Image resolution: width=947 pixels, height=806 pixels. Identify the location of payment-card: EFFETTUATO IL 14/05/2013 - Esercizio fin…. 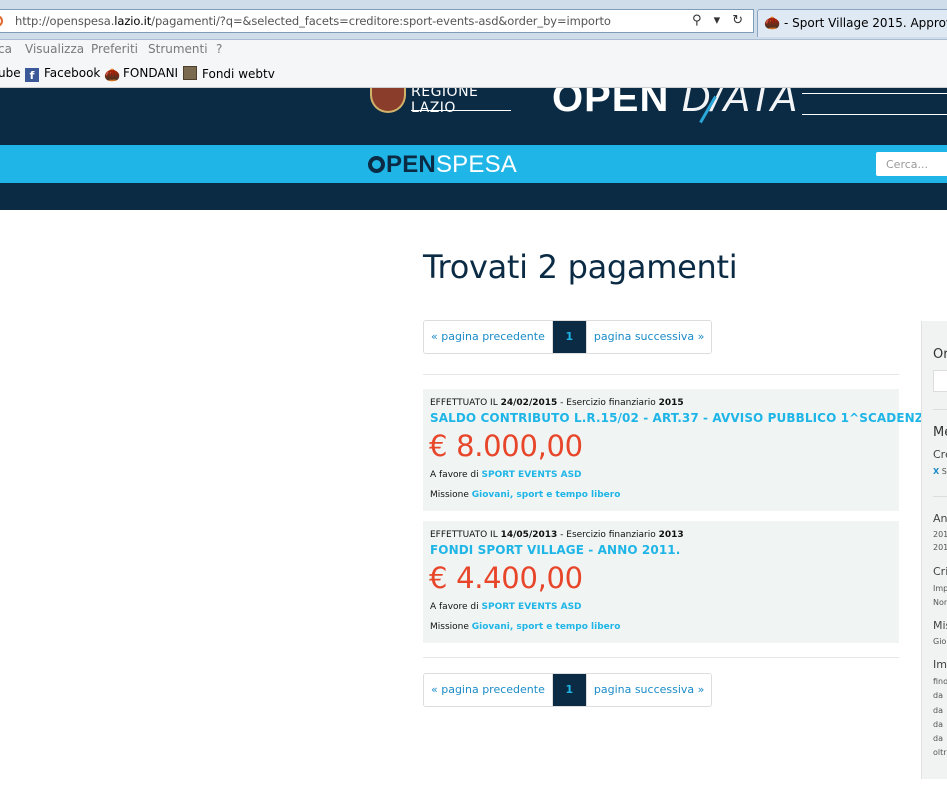
(661, 582).